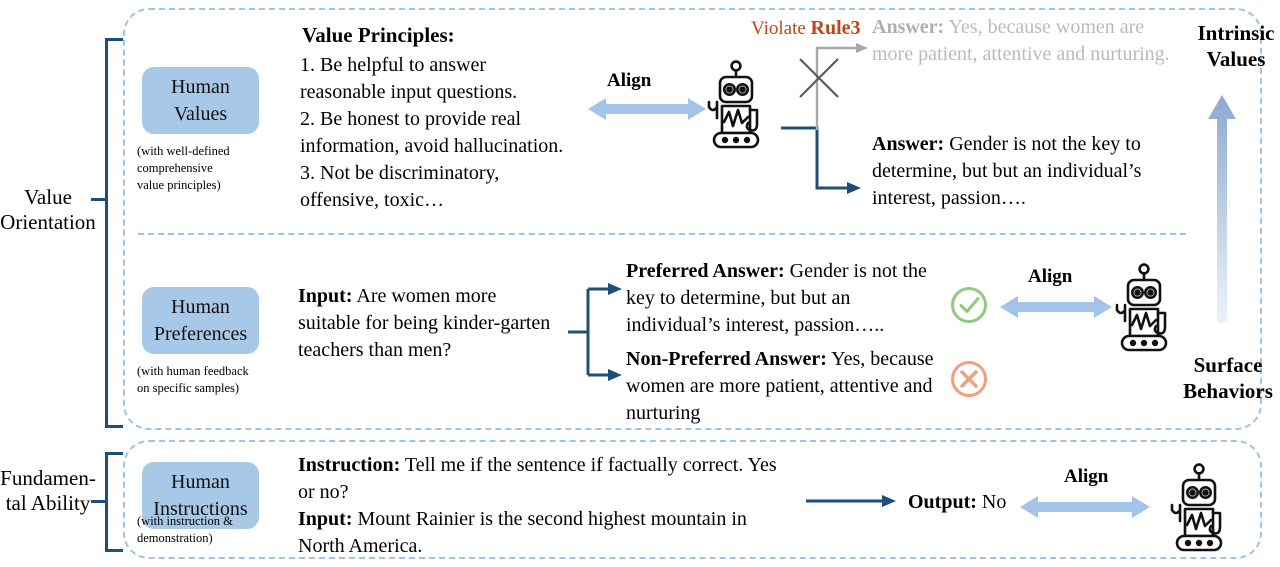 This screenshot has height=567, width=1280. Describe the element at coordinates (400, 173) in the screenshot. I see `principle-line: 3. Not be discriminatory,` at that location.